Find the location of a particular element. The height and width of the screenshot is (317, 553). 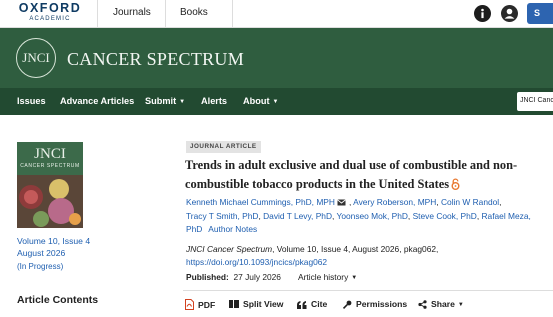

article-contents-heading: Article Contents is located at coordinates (58, 300).